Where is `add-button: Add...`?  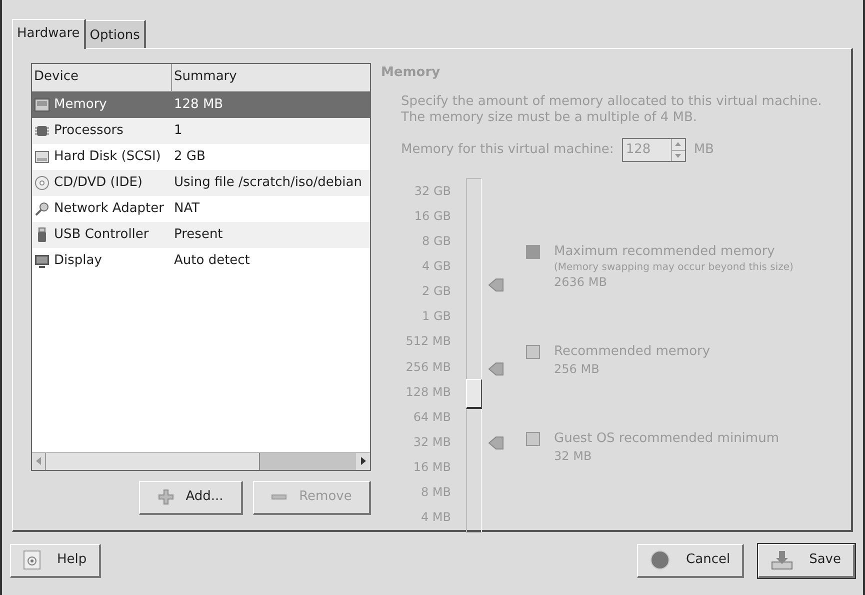 add-button: Add... is located at coordinates (191, 497).